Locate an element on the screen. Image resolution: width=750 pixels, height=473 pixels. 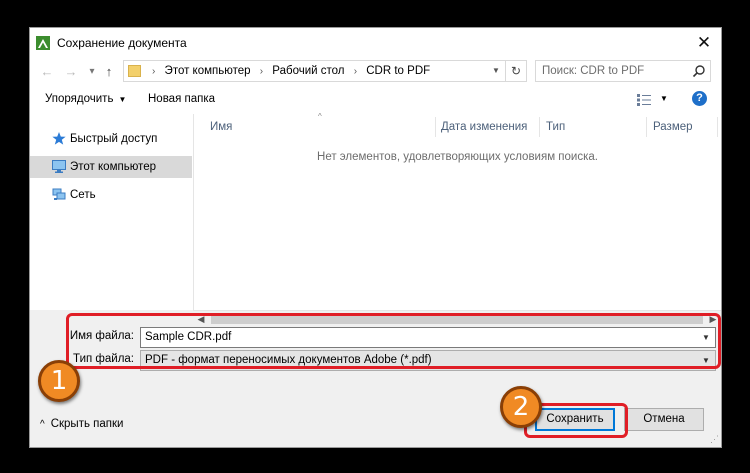
chevron-up-icon: ^ is located at coordinates (42, 424).